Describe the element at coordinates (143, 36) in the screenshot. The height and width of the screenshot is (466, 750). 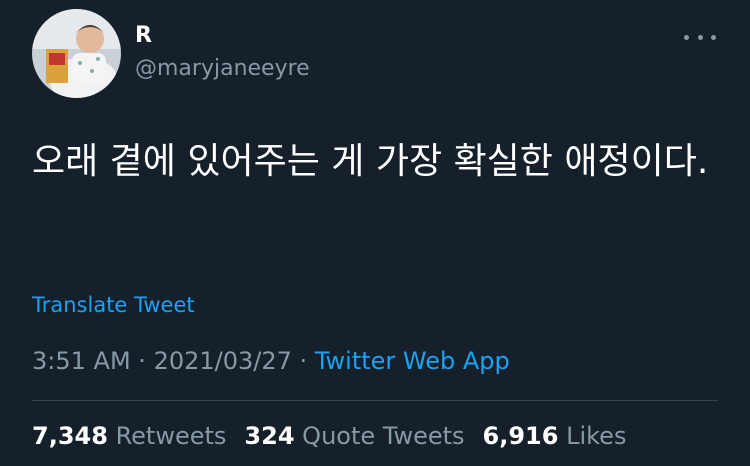
I see `display-name: R` at that location.